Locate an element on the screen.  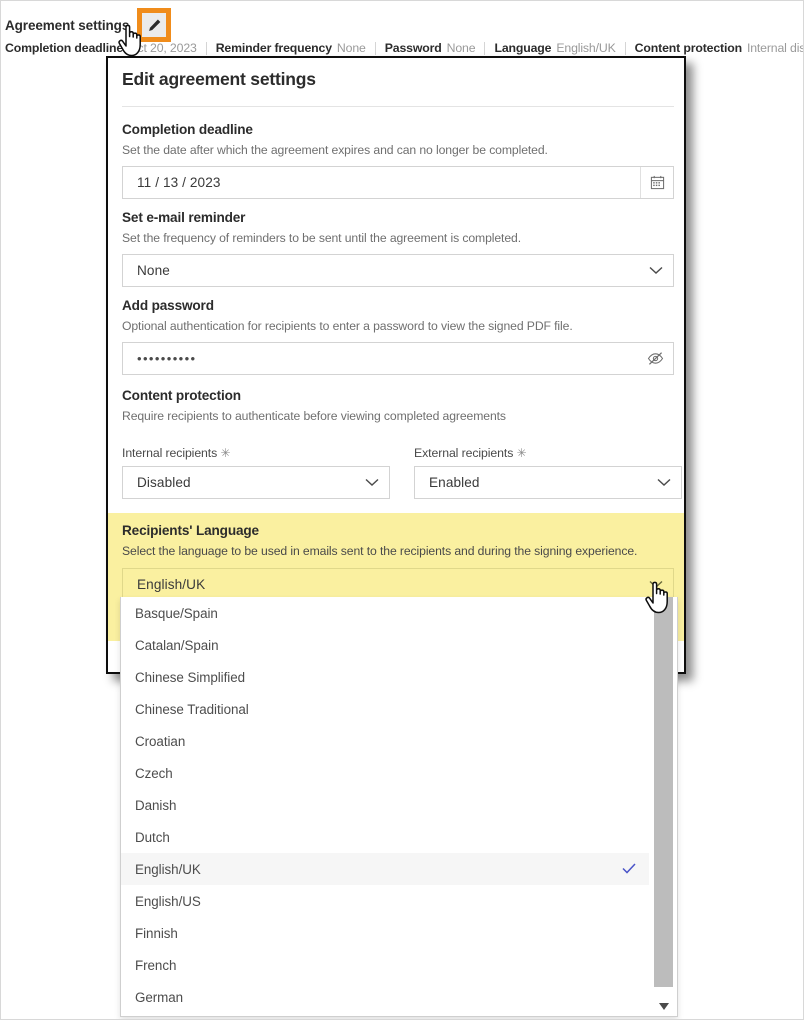
pencil-edit-icon-svg is located at coordinates (154, 25).